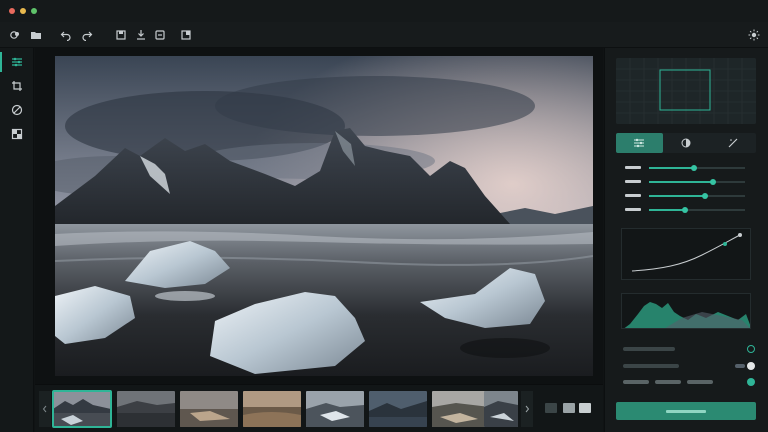  What do you see at coordinates (527, 409) in the screenshot?
I see `filmstrip-next-button` at bounding box center [527, 409].